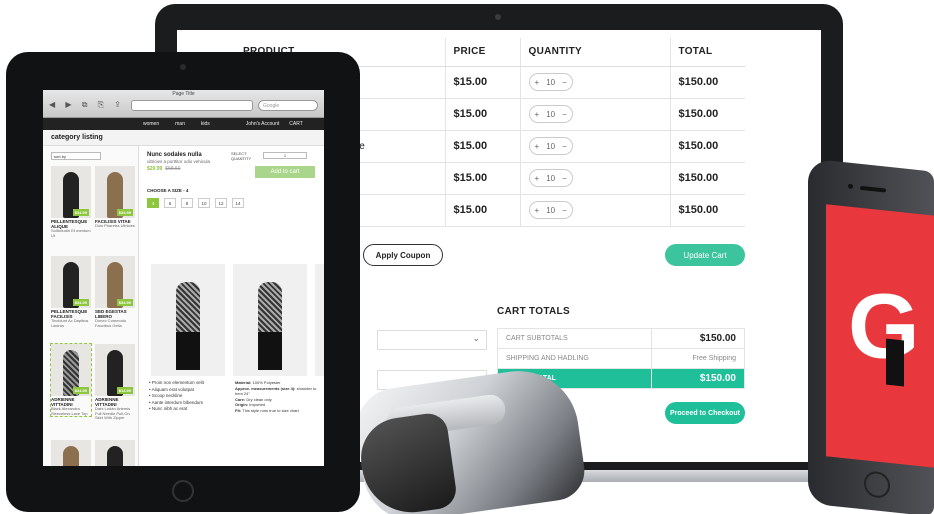  What do you see at coordinates (187, 203) in the screenshot?
I see `size-option: 8` at bounding box center [187, 203].